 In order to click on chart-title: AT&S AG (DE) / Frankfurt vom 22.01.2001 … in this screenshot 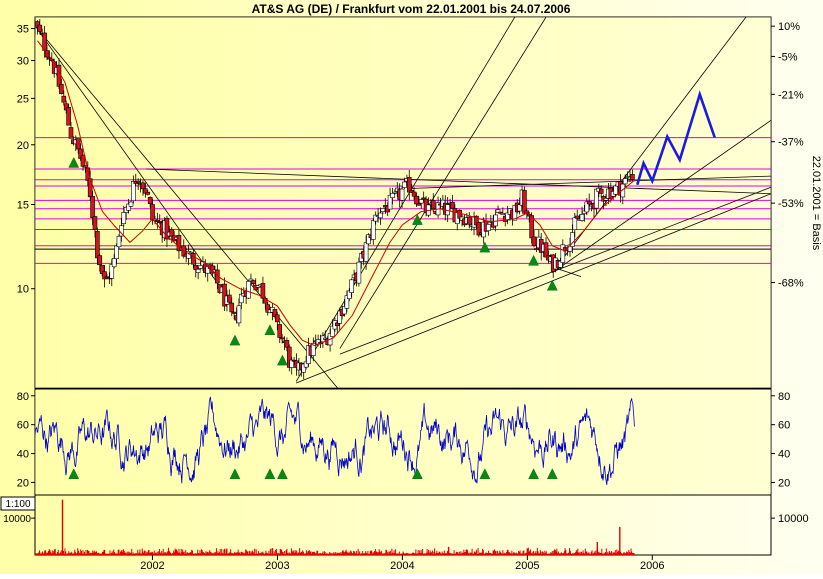, I will do `click(411, 9)`.